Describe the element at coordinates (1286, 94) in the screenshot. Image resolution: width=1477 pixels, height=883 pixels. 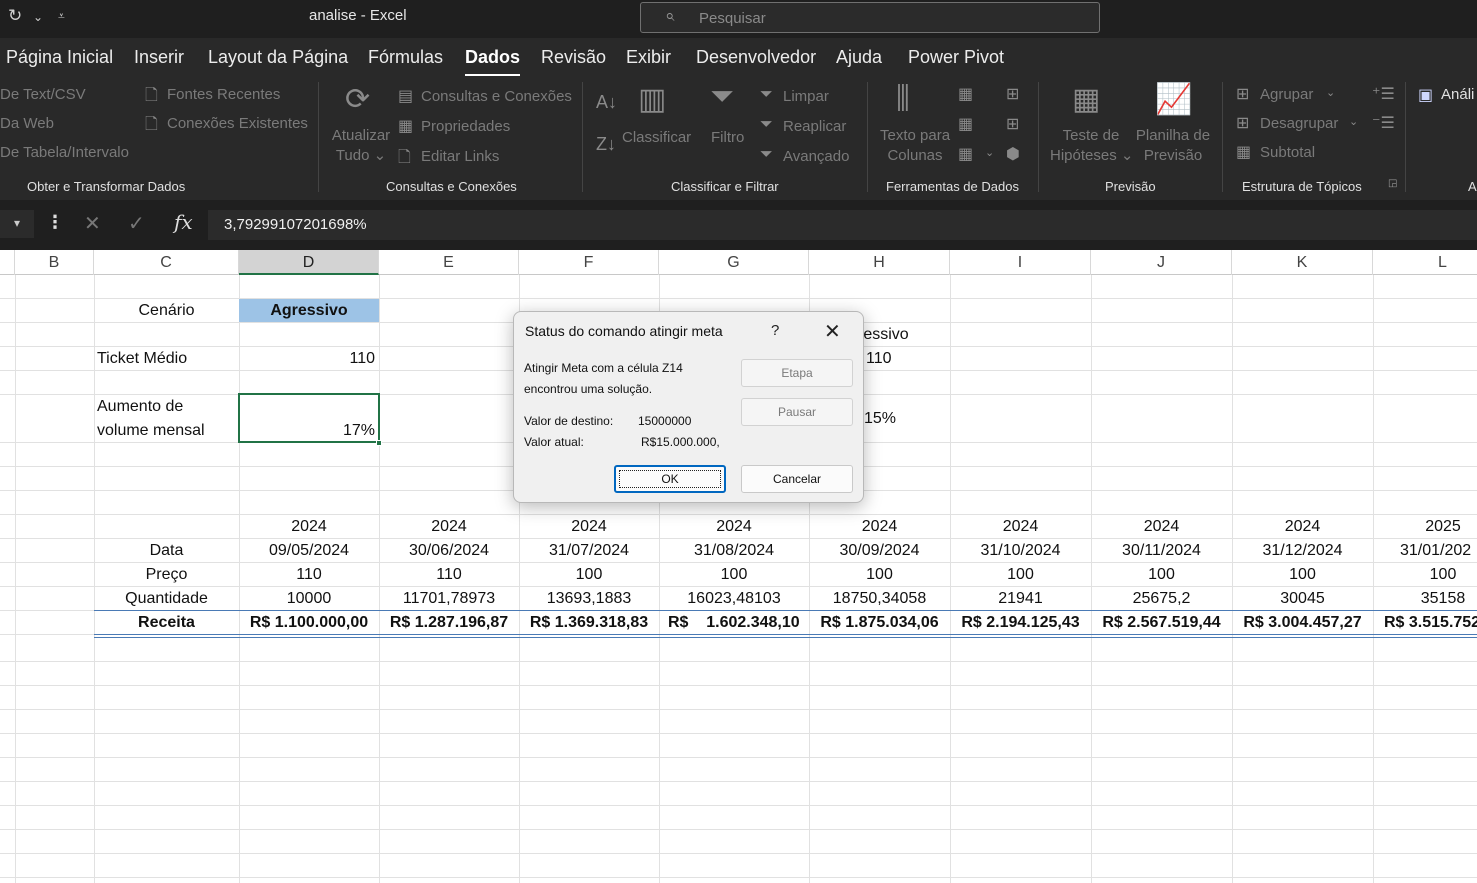
I see `group-button: Agrupar` at that location.